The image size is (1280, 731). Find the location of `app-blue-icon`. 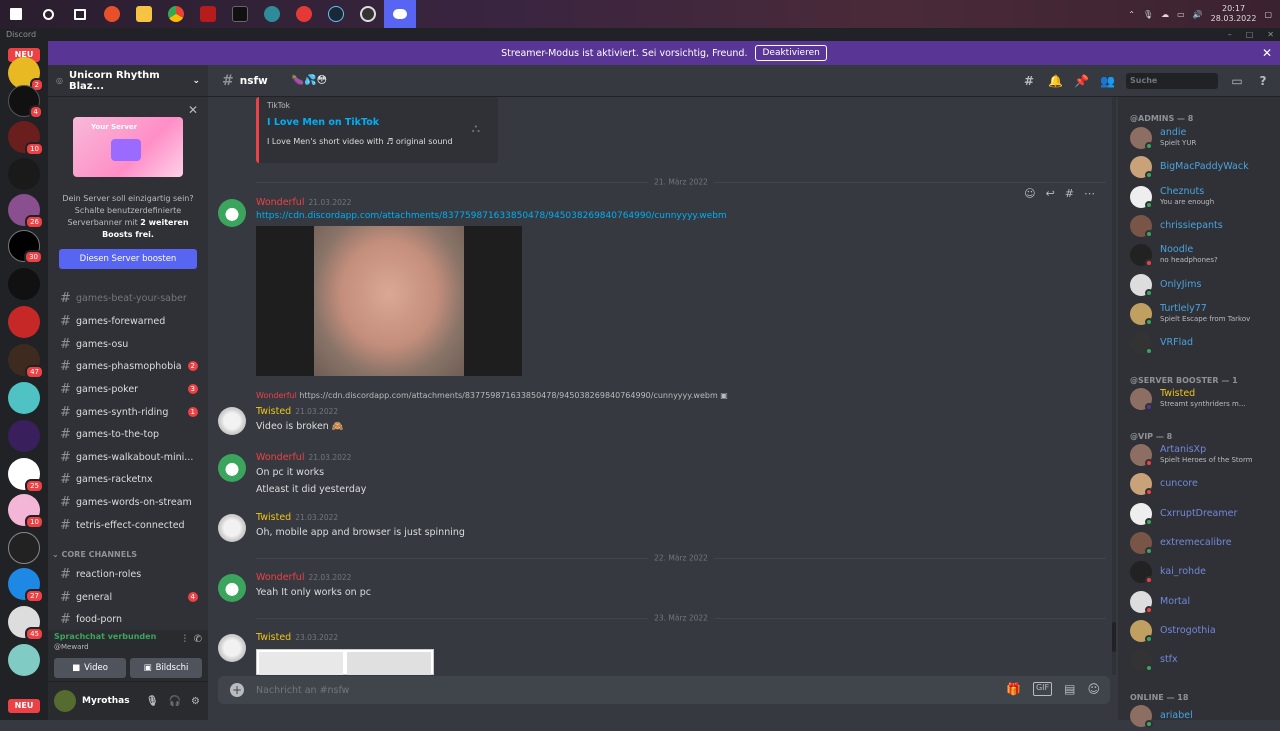

app-blue-icon is located at coordinates (272, 14).